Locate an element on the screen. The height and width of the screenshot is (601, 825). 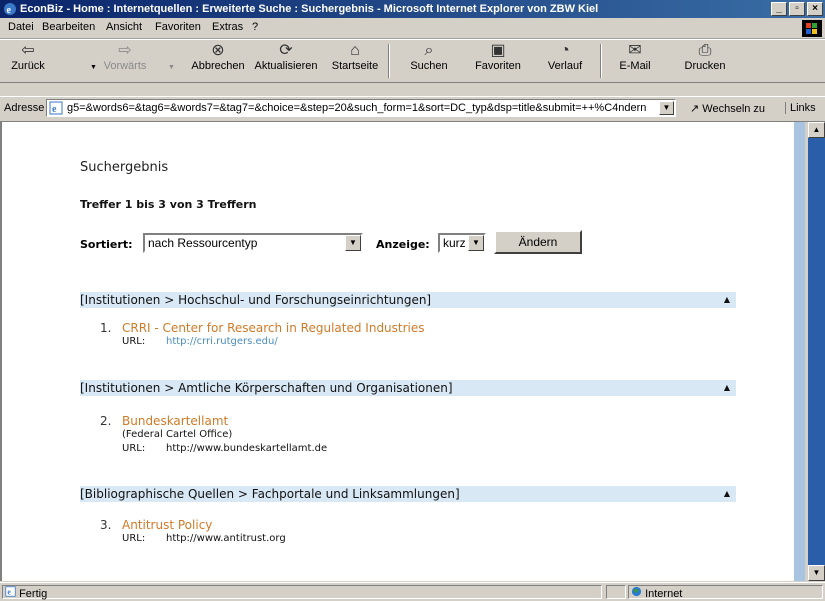
menu-favoriten: Favoriten is located at coordinates (178, 27).